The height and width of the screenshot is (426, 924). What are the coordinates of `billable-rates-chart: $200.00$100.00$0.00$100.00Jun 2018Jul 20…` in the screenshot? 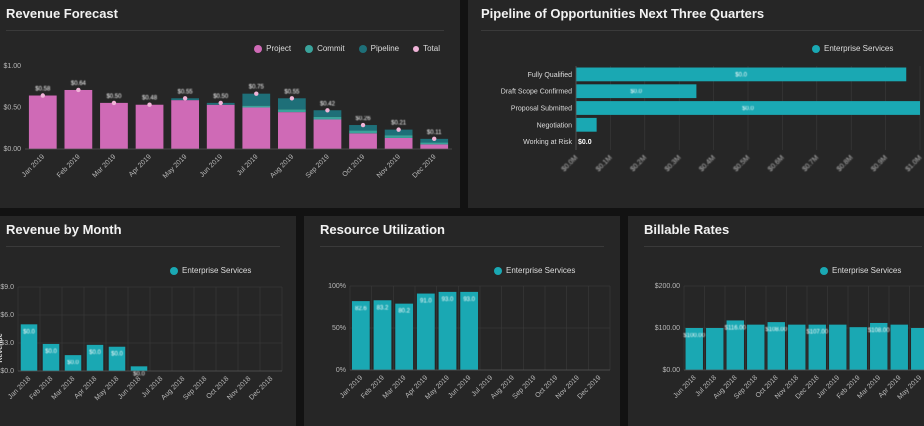 It's located at (789, 342).